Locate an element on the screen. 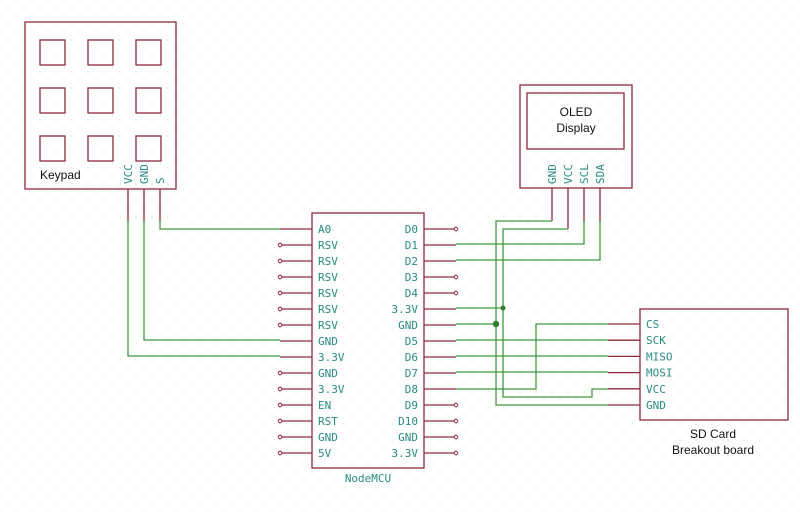 This screenshot has width=800, height=512. oled-component: OLED Display GND VCC SCL SDA is located at coordinates (576, 136).